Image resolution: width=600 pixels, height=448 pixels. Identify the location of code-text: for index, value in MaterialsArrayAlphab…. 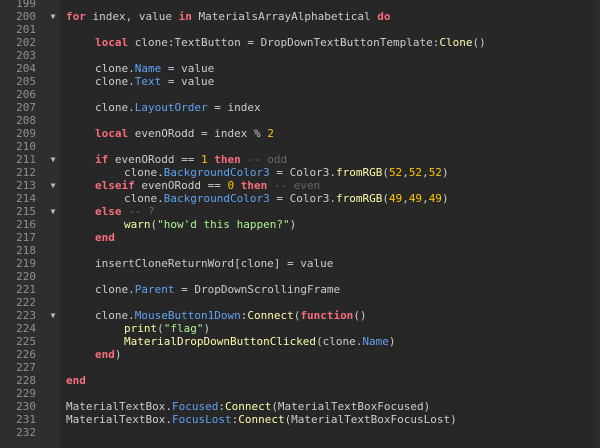
(228, 16).